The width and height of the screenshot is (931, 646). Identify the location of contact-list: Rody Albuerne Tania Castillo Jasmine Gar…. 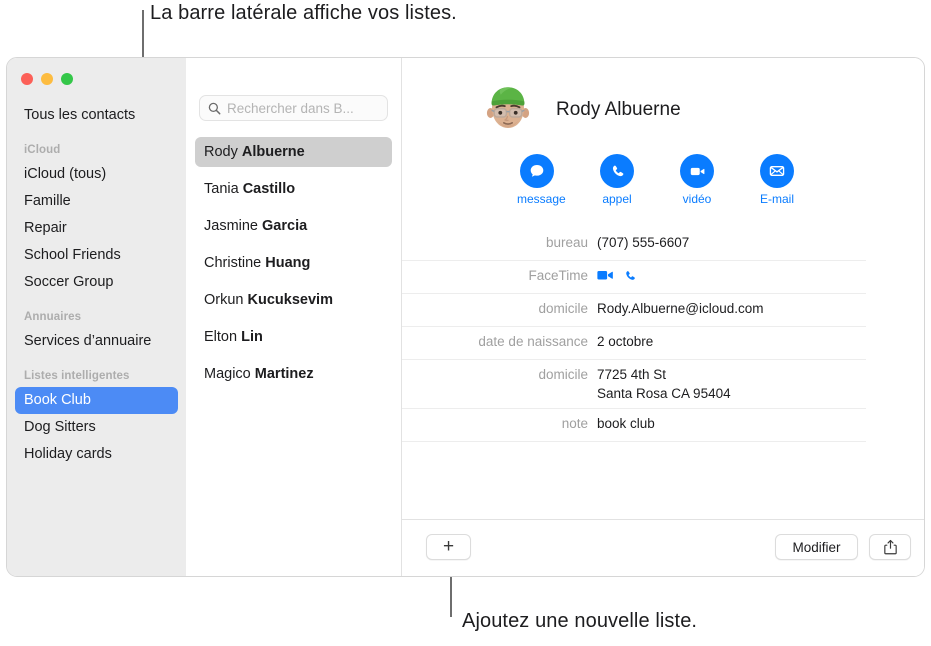
(293, 255).